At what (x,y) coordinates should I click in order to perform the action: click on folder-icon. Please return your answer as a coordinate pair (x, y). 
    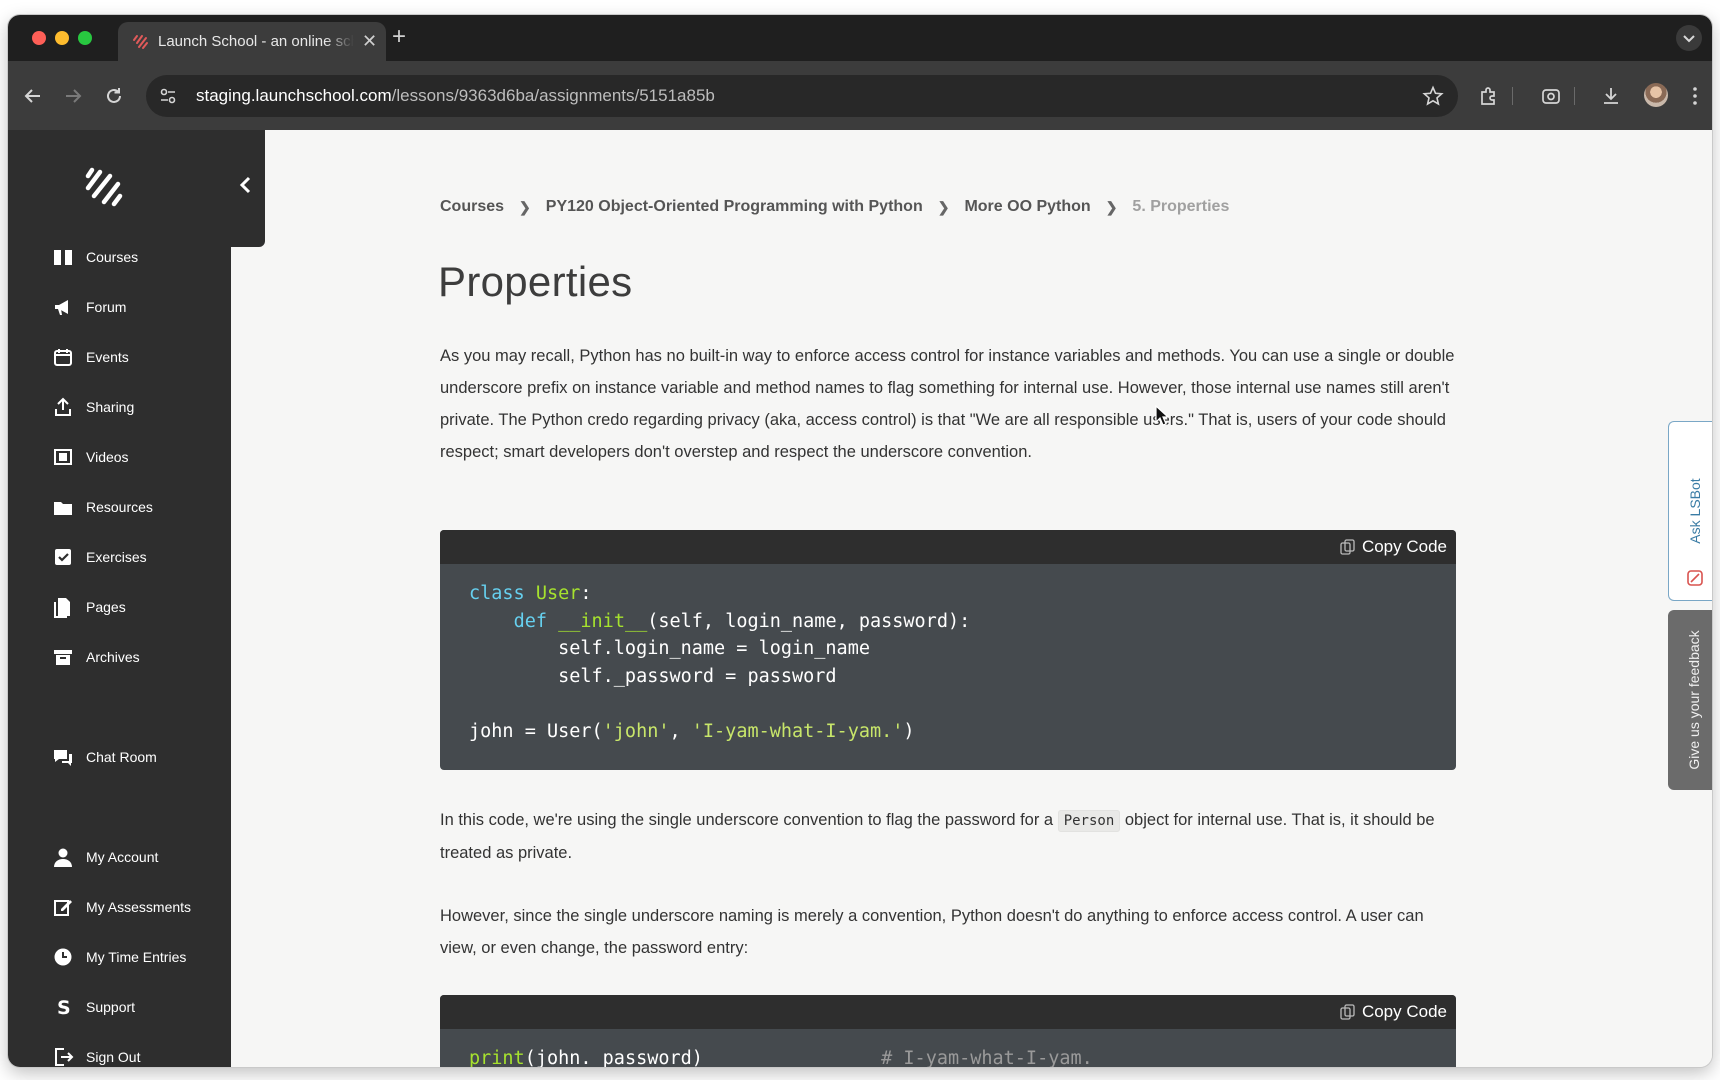
    Looking at the image, I should click on (63, 508).